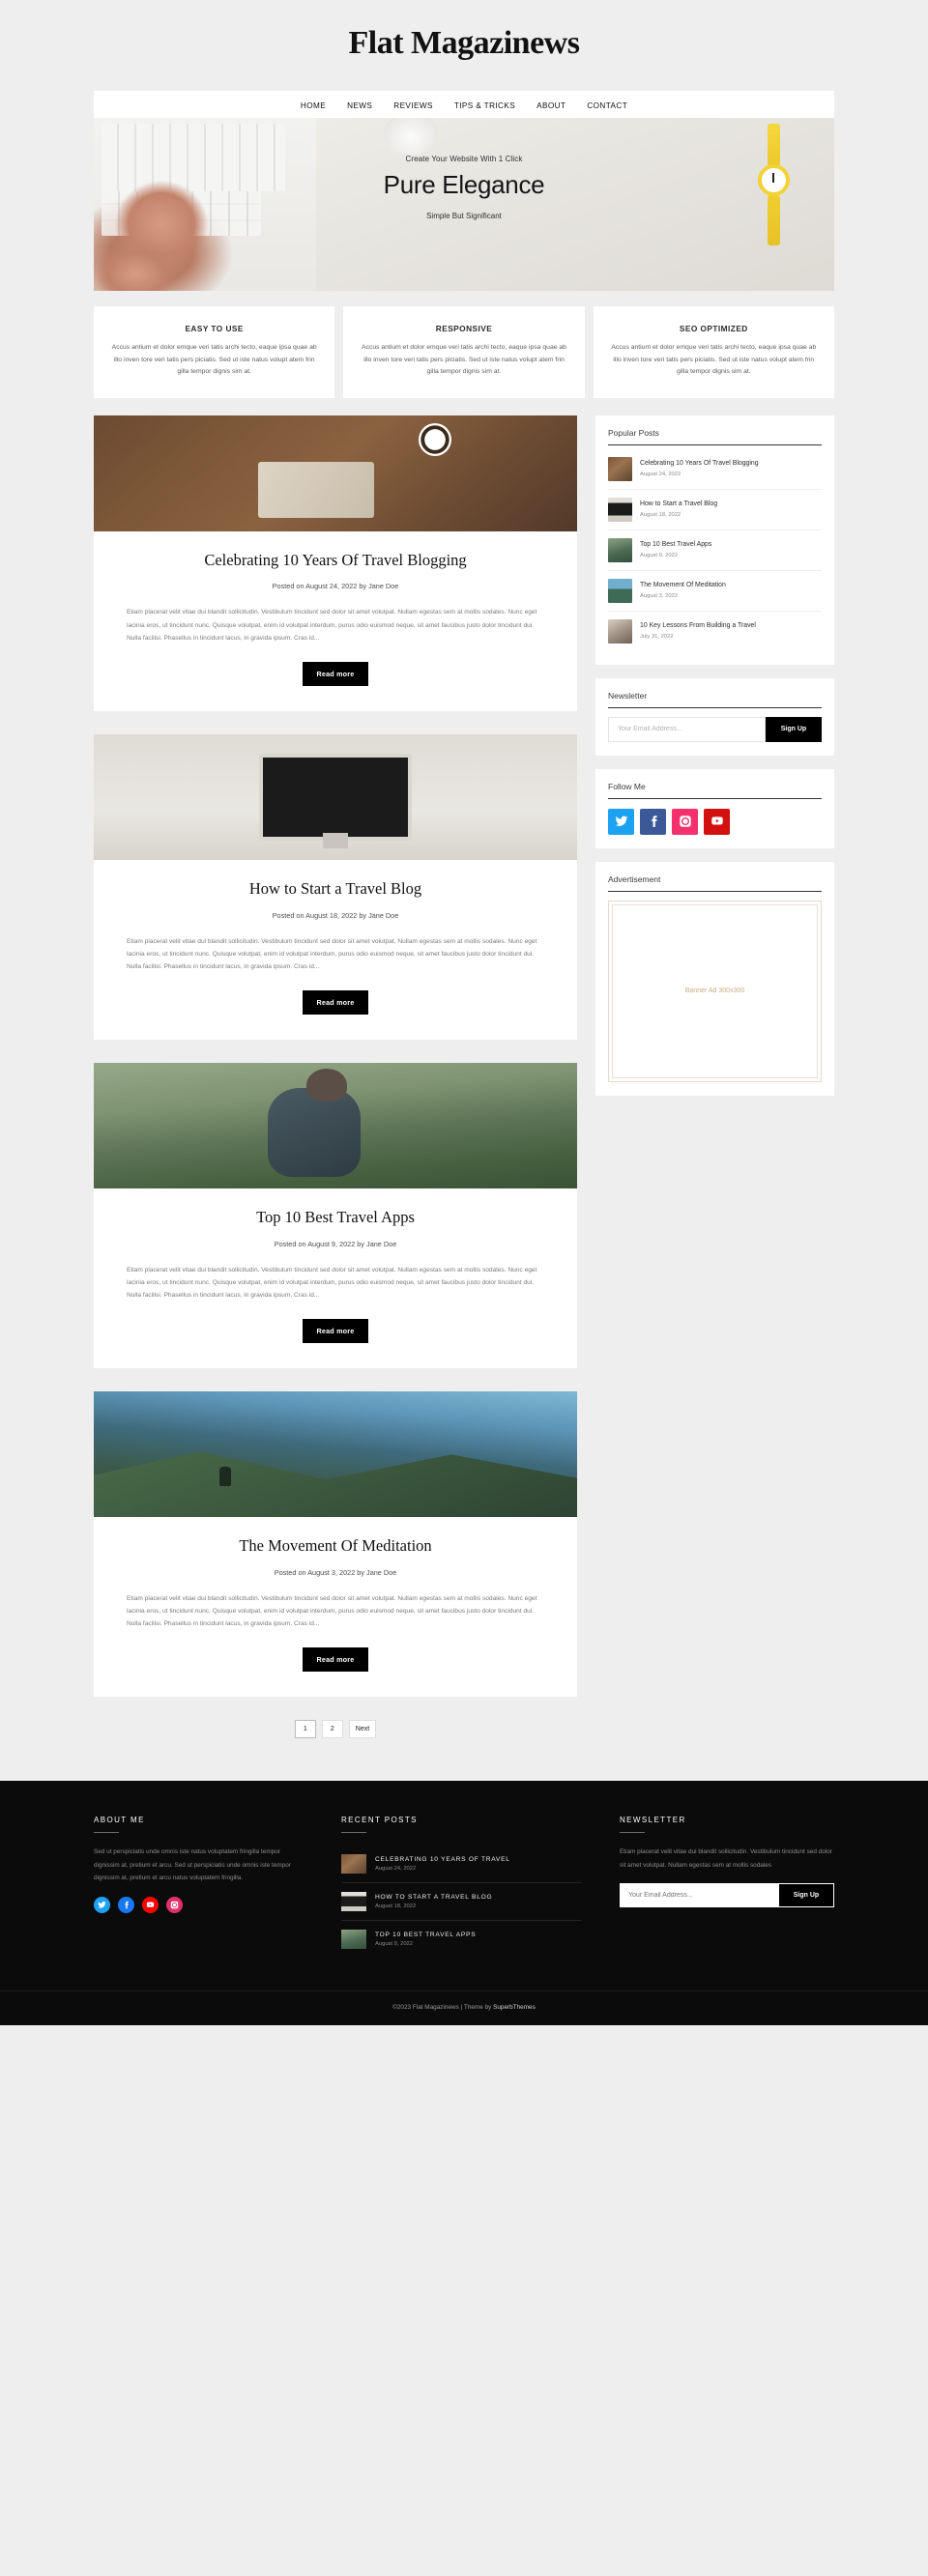 This screenshot has width=928, height=2576. I want to click on theme-credit-link: SuperbThemes, so click(515, 2008).